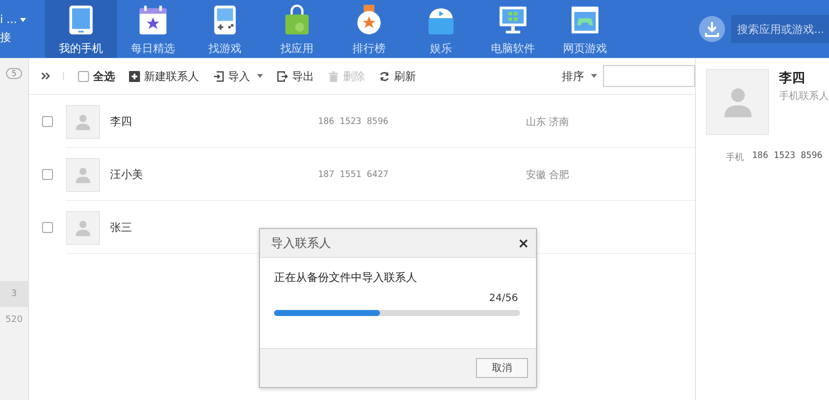 Image resolution: width=829 pixels, height=400 pixels. I want to click on progress-count: 24/56, so click(503, 298).